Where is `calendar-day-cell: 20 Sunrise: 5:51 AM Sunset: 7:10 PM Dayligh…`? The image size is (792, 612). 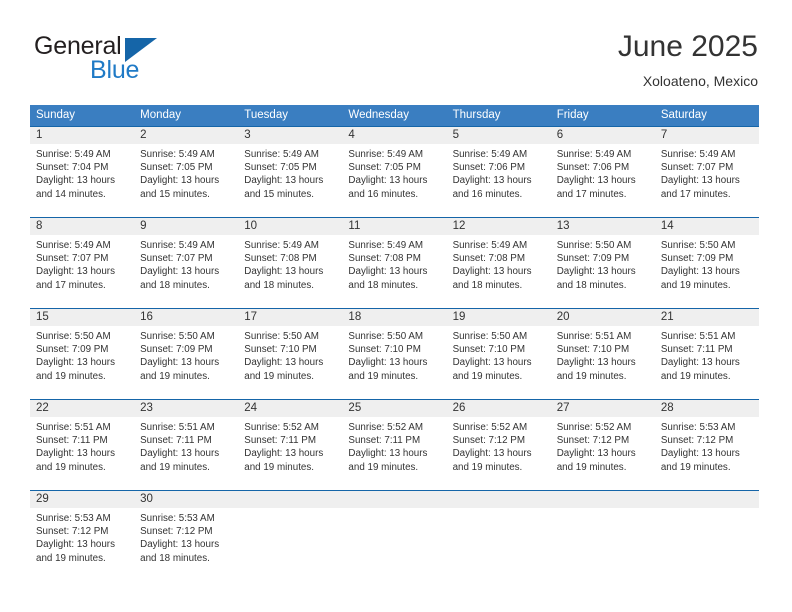
calendar-day-cell: 20 Sunrise: 5:51 AM Sunset: 7:10 PM Dayligh… is located at coordinates (602, 354).